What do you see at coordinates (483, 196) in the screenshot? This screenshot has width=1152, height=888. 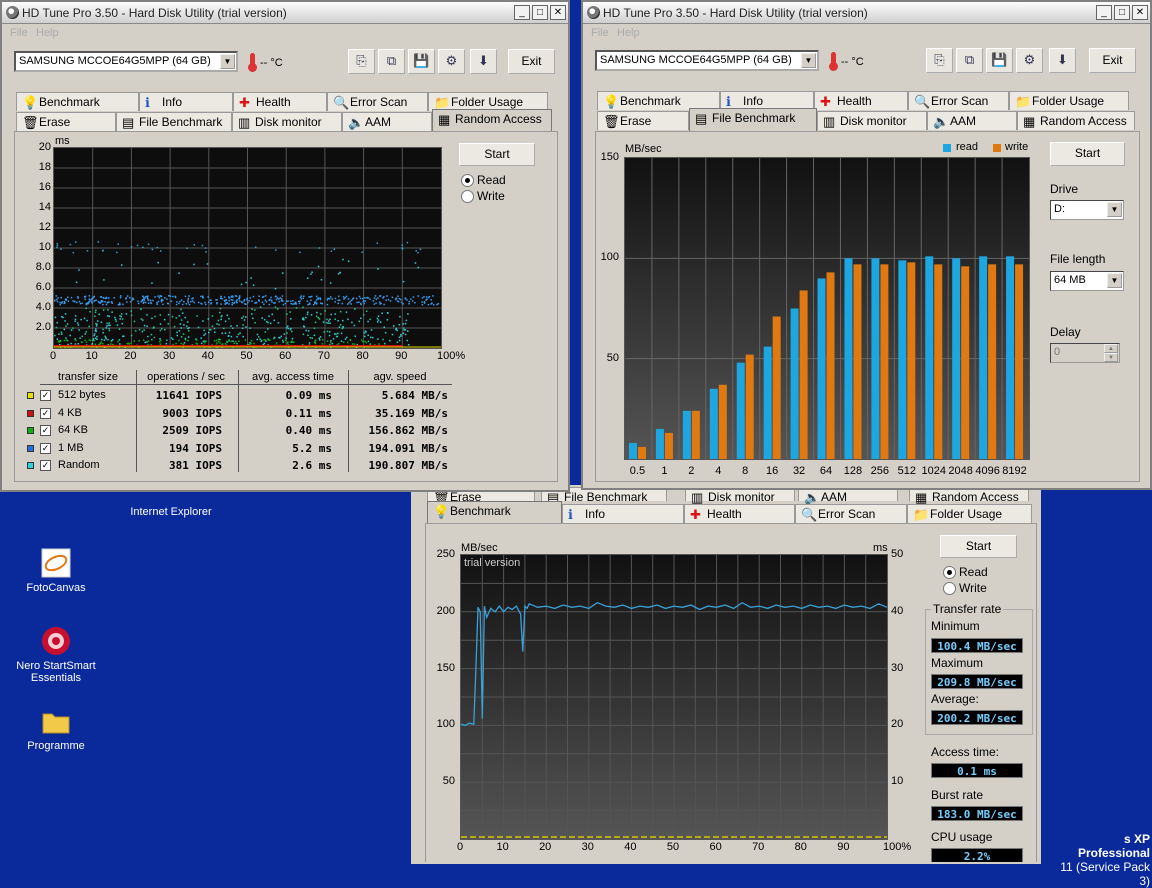 I see `ra-write-radio: Write` at bounding box center [483, 196].